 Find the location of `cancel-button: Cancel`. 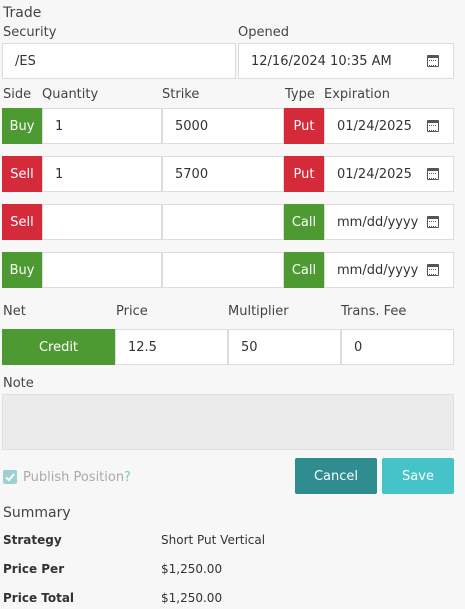

cancel-button: Cancel is located at coordinates (336, 476).